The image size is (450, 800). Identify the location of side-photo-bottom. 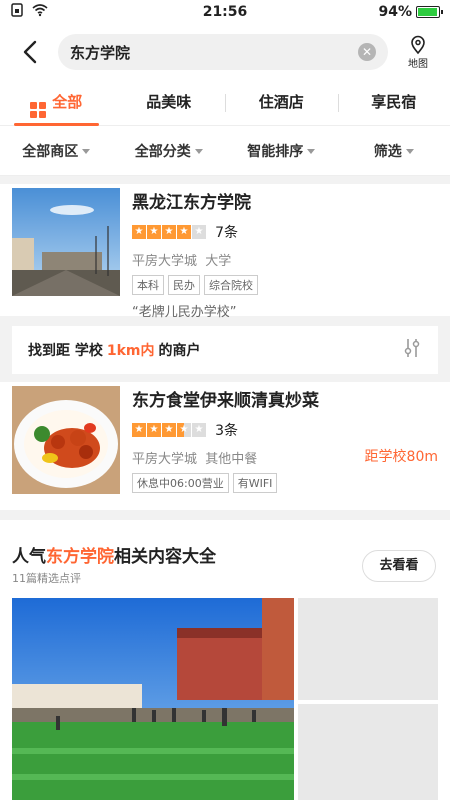
(368, 752).